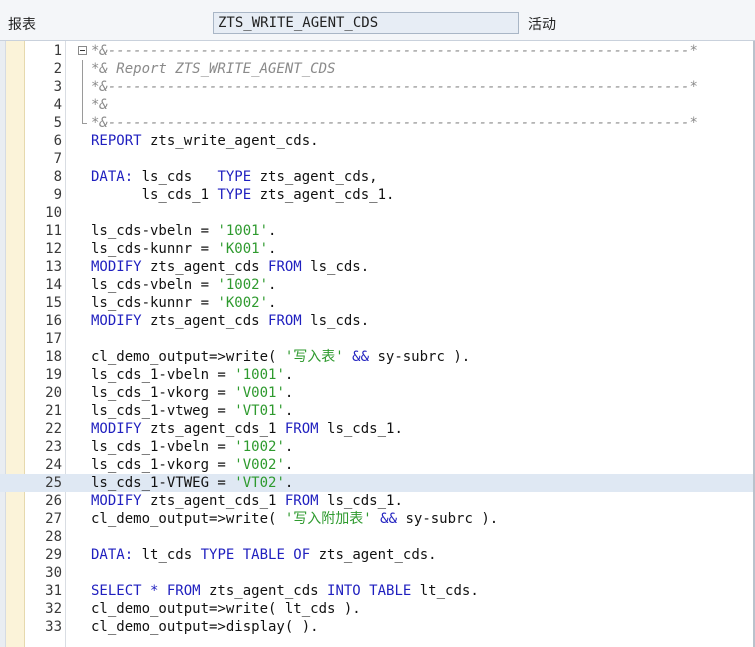 The image size is (755, 647). Describe the element at coordinates (335, 267) in the screenshot. I see `identifier-token: ls_cds.` at that location.